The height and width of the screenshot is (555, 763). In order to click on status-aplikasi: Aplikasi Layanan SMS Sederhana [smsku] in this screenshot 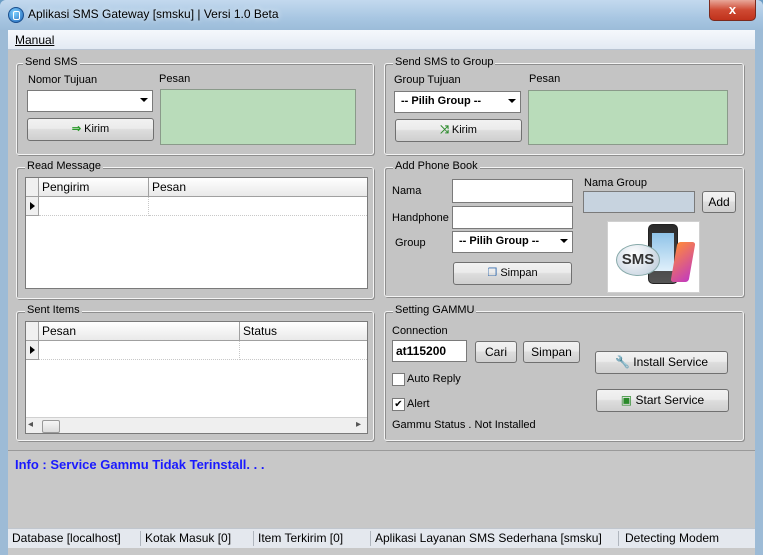, I will do `click(495, 538)`.